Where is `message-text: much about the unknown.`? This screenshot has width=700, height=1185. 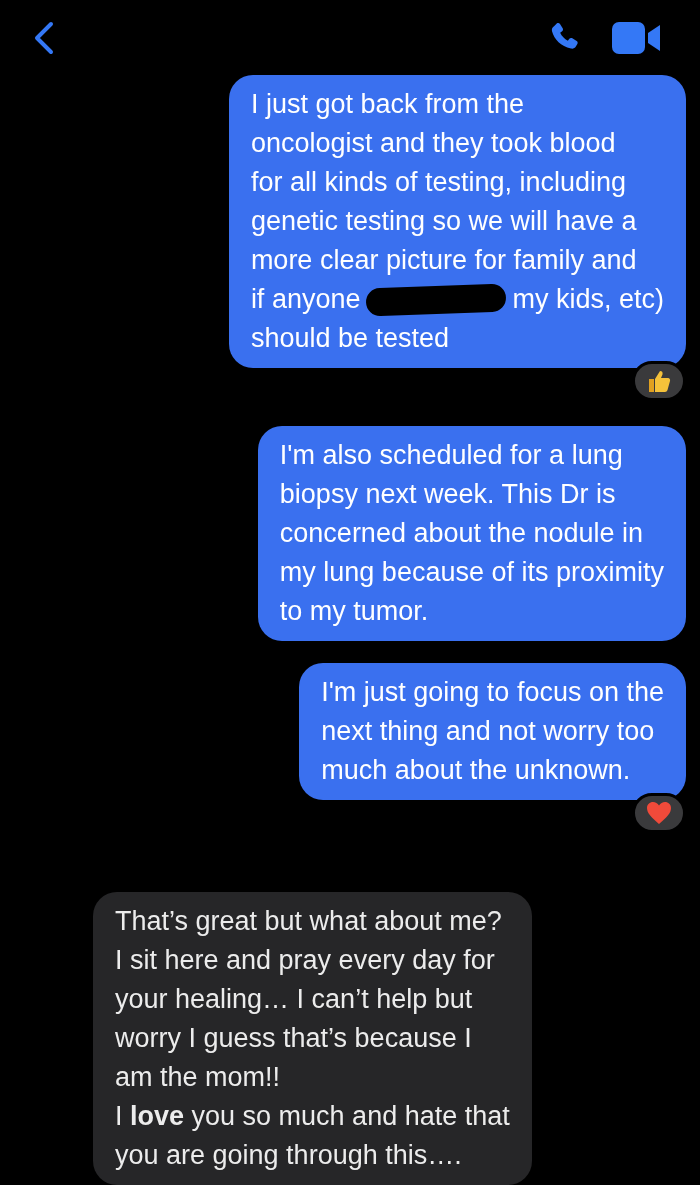
message-text: much about the unknown. is located at coordinates (476, 770).